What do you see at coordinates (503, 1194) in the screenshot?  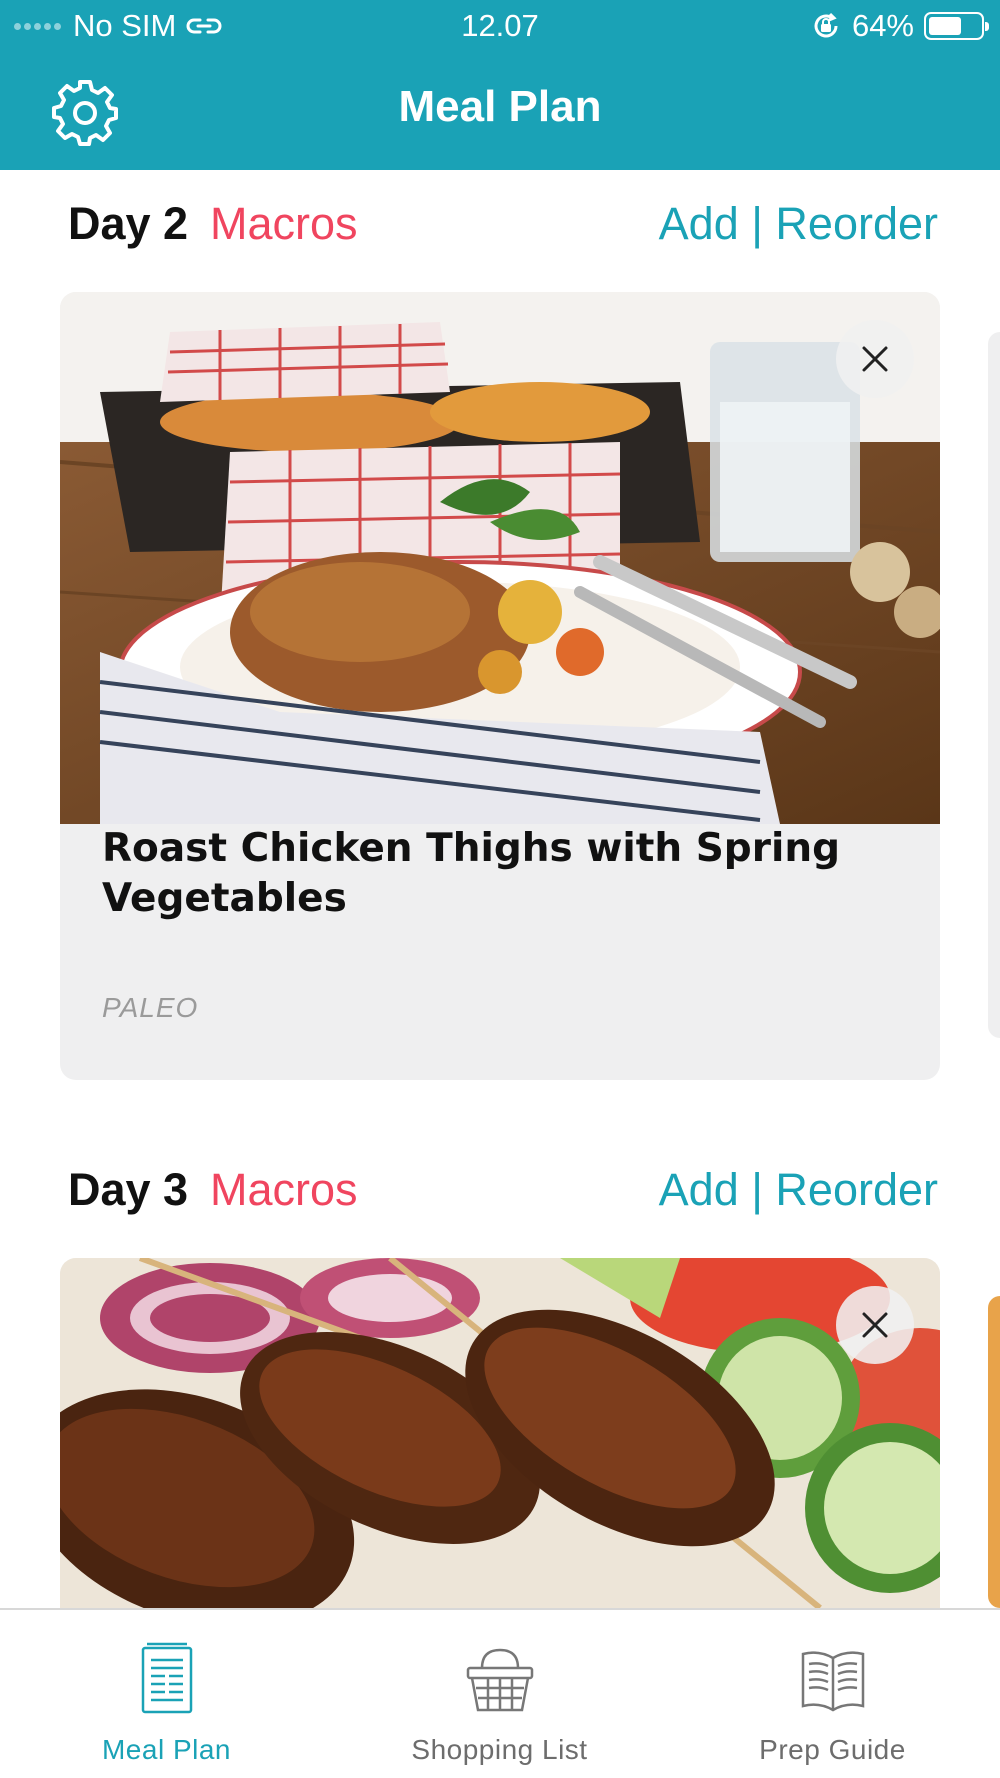 I see `day-header-day-3: Day 3 Macros Add | Reorder` at bounding box center [503, 1194].